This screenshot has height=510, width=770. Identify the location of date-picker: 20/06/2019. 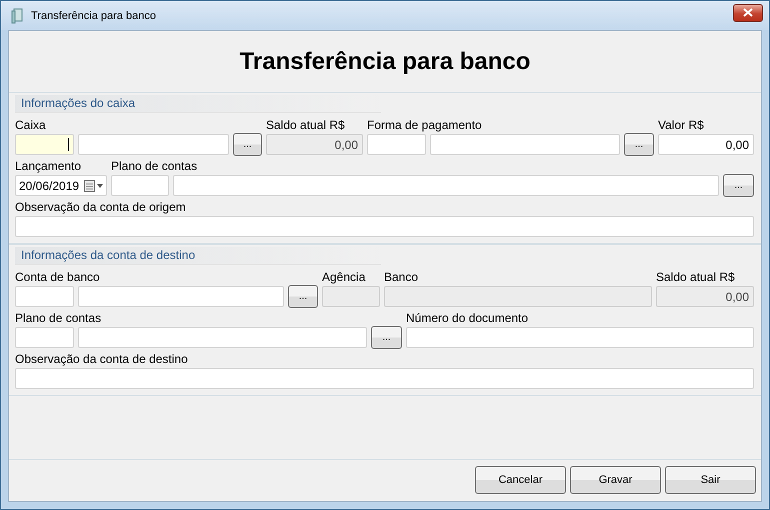
(61, 185).